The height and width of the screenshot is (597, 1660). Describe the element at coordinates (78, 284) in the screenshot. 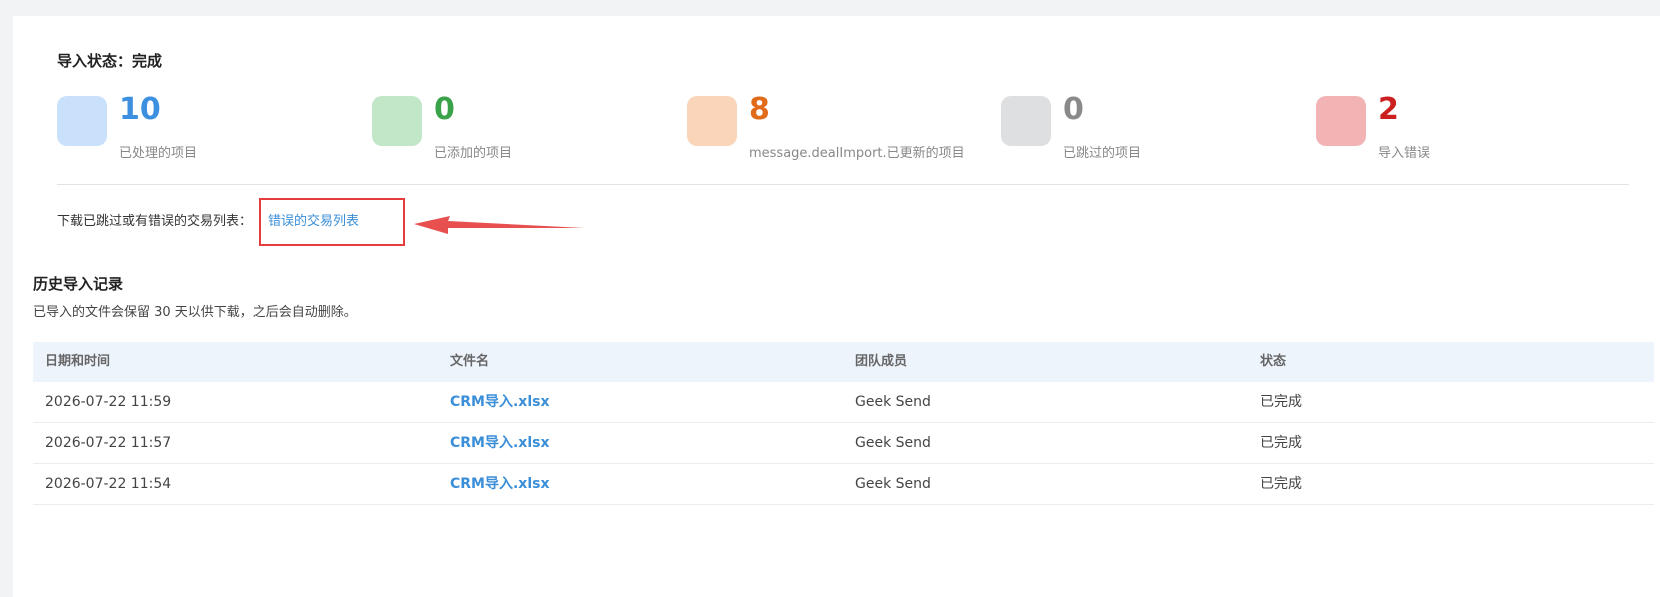

I see `history-title: 历史导入记录` at that location.